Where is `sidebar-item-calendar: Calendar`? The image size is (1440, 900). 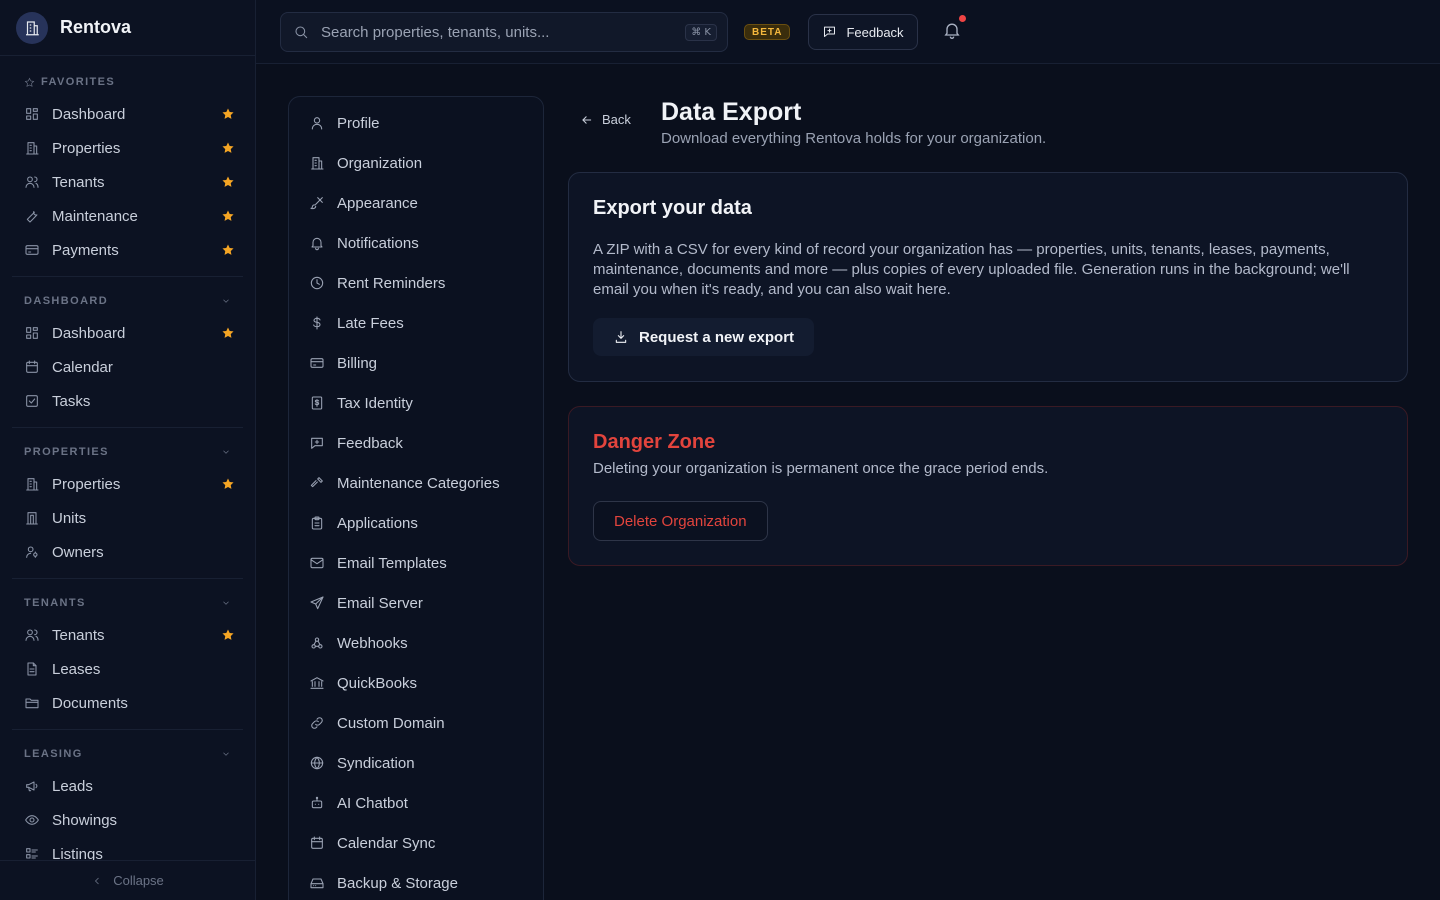
sidebar-item-calendar: Calendar is located at coordinates (127, 367).